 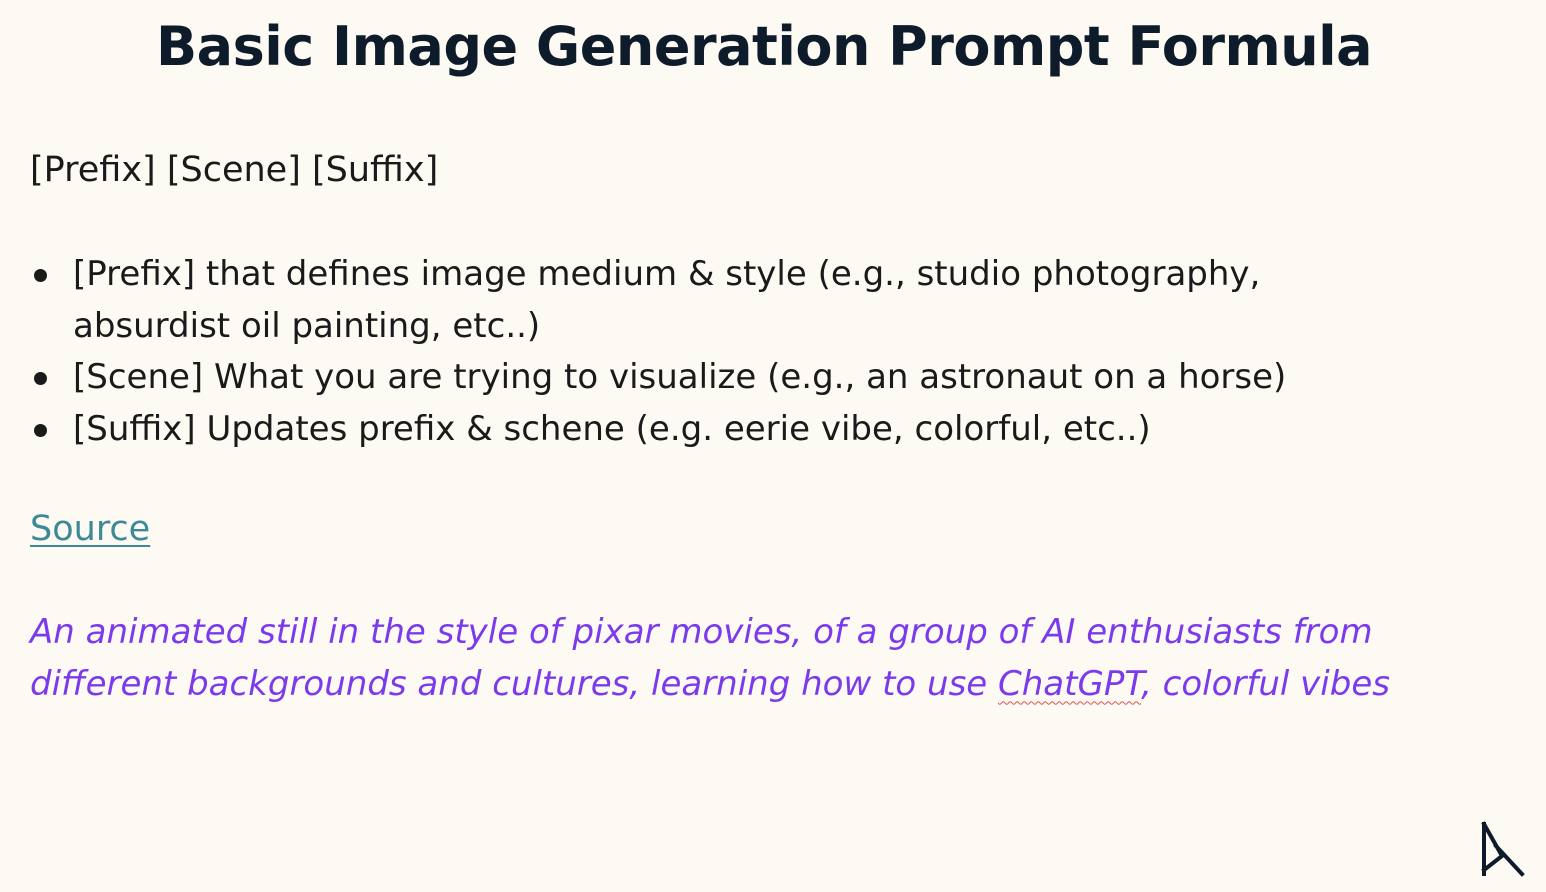 What do you see at coordinates (1069, 684) in the screenshot?
I see `spellcheck-flagged-word: ChatGPT` at bounding box center [1069, 684].